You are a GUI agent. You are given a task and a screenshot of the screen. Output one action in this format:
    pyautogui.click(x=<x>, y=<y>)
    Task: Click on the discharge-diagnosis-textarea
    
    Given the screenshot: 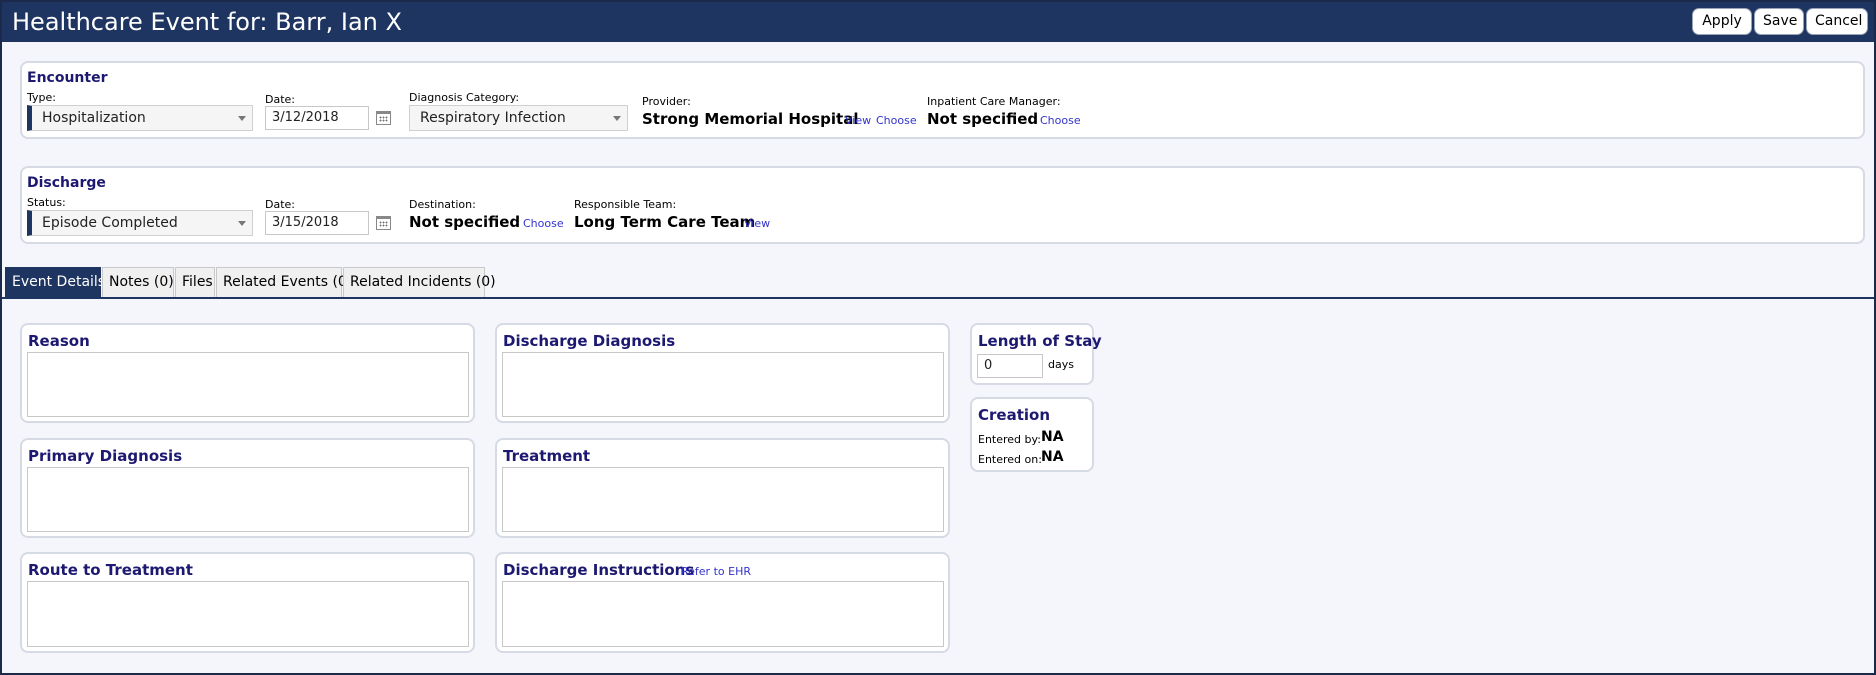 What is the action you would take?
    pyautogui.click(x=723, y=384)
    